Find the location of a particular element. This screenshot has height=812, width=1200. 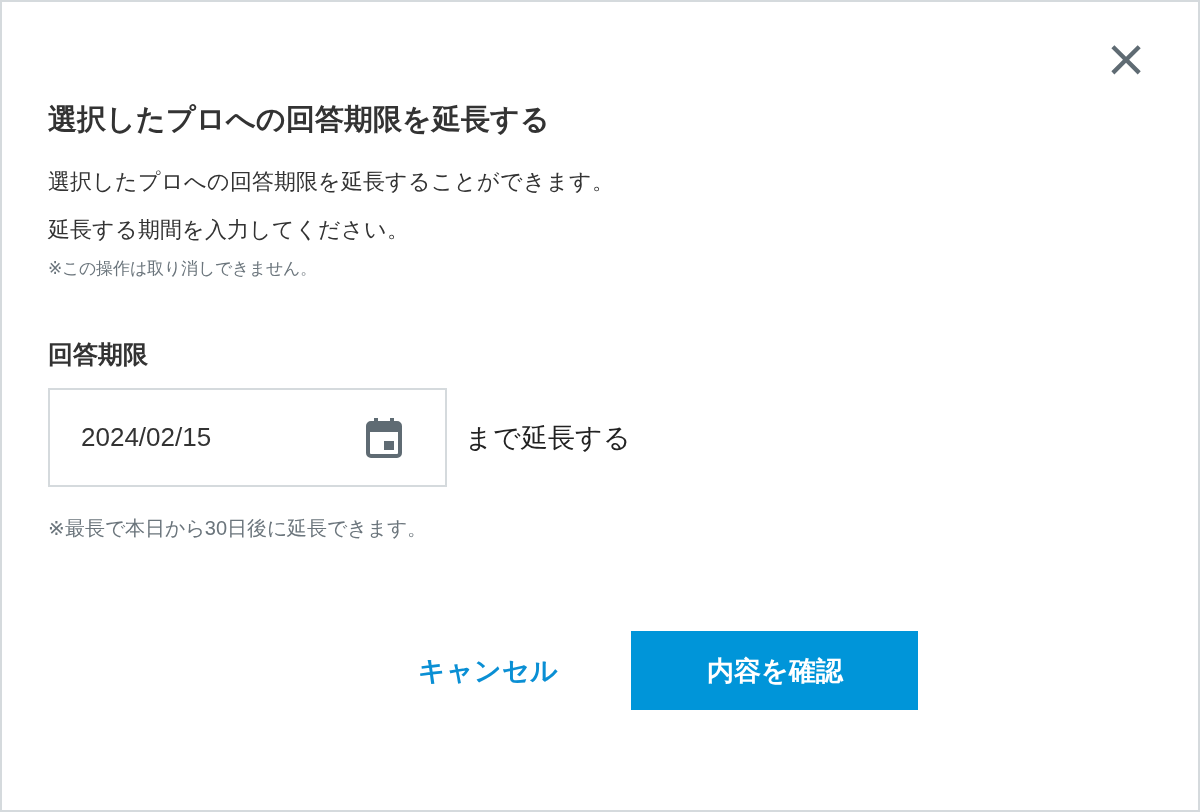

description-text: 延長する期間を入力してください。 is located at coordinates (229, 230).